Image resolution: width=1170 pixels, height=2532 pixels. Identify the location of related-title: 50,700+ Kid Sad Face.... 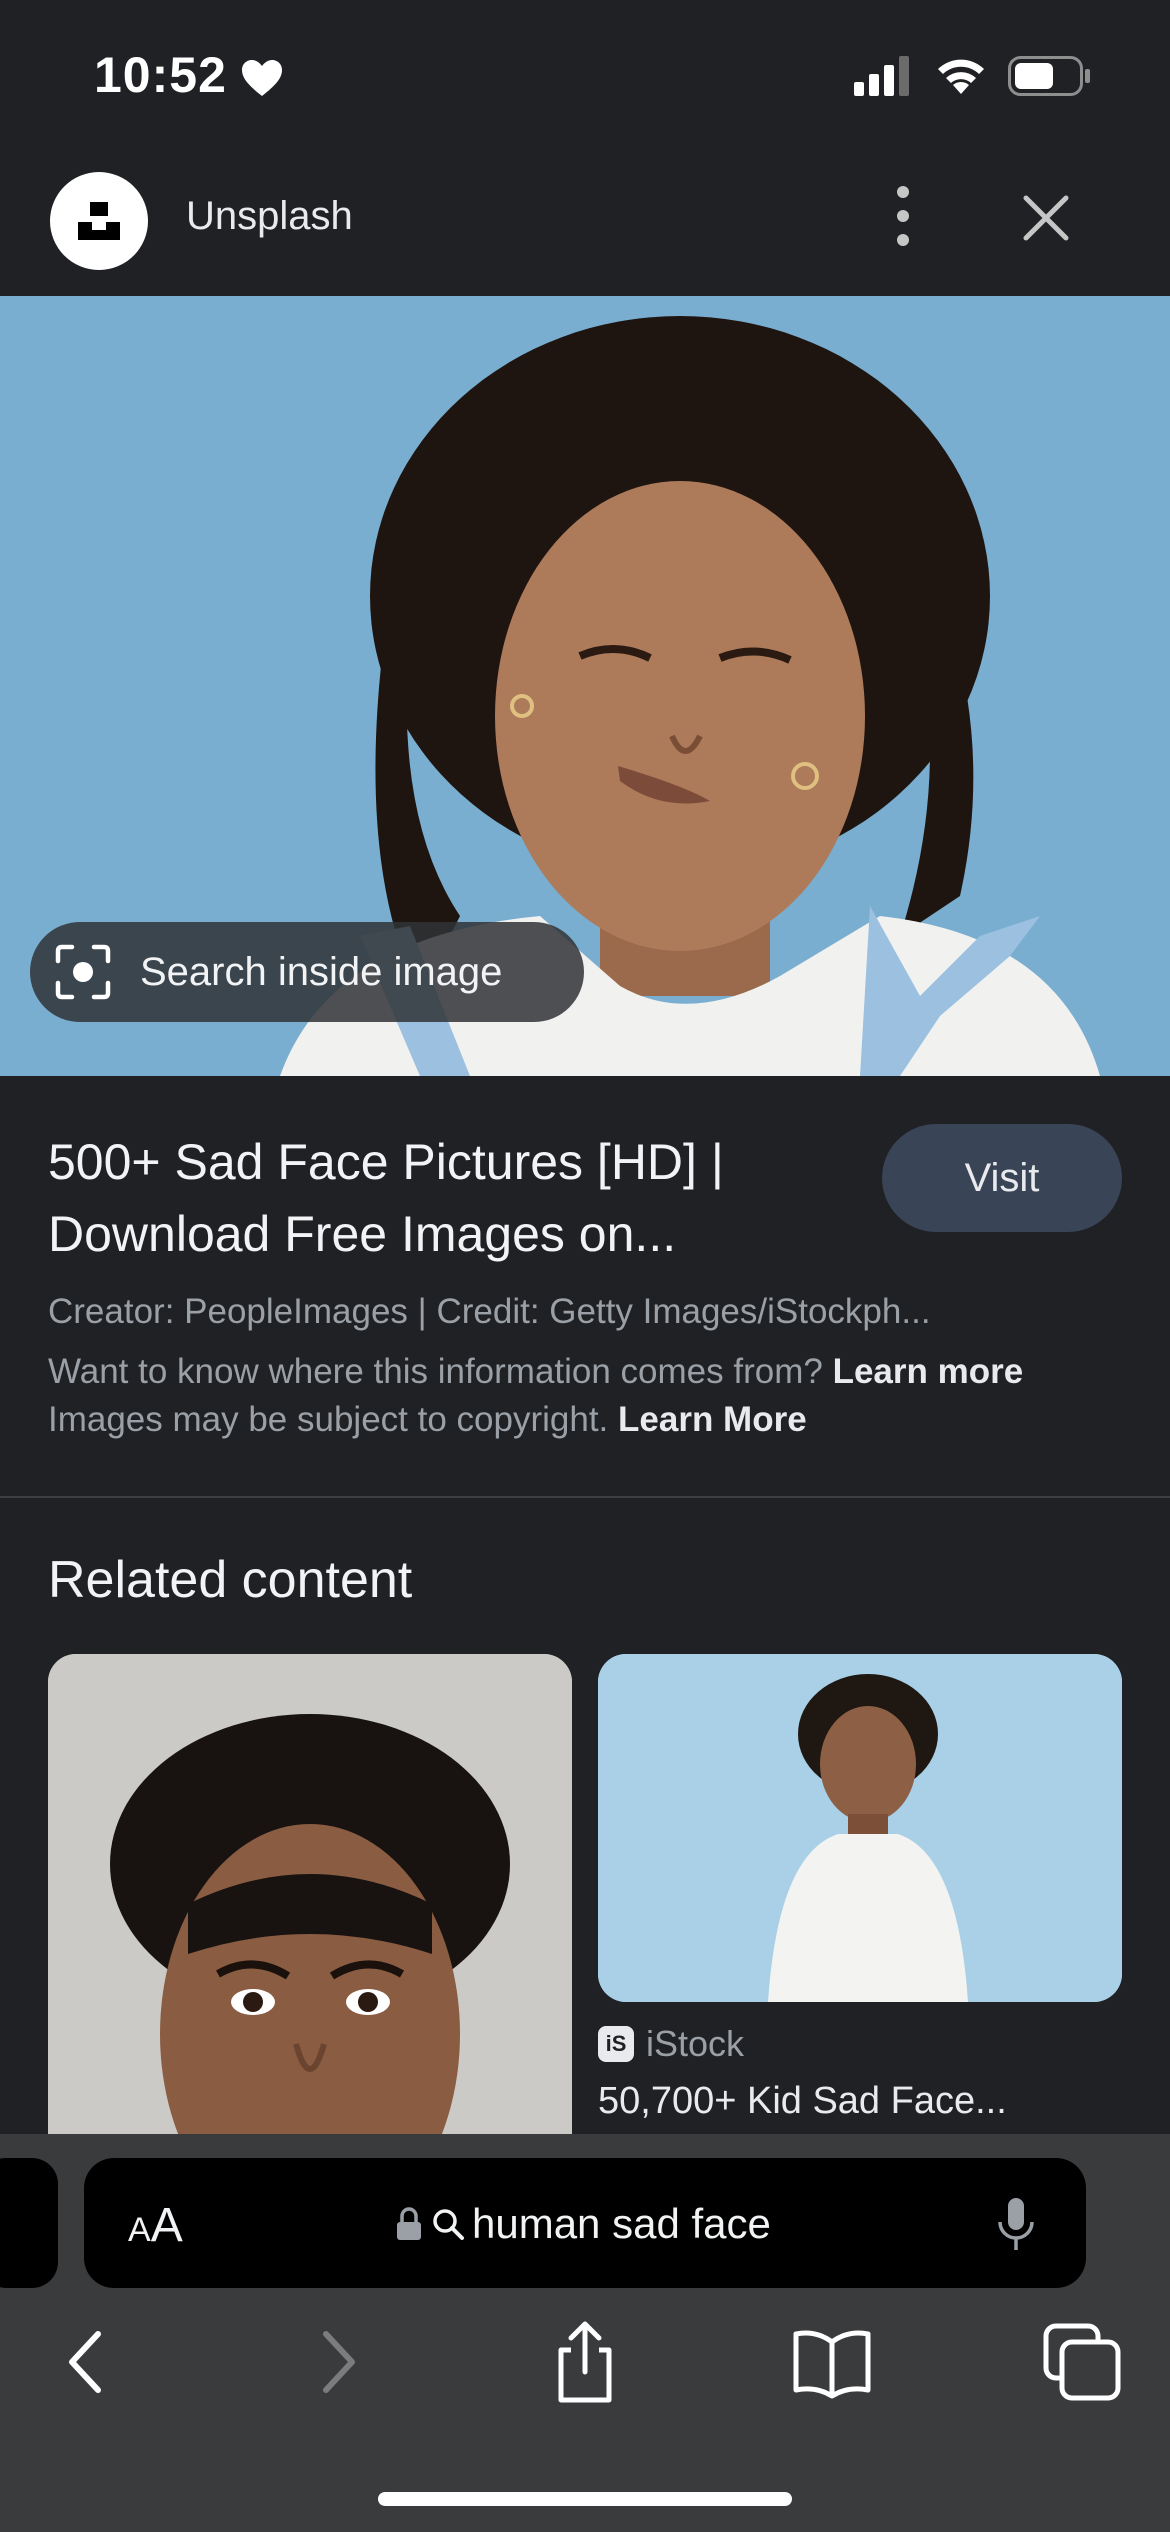
(802, 2101).